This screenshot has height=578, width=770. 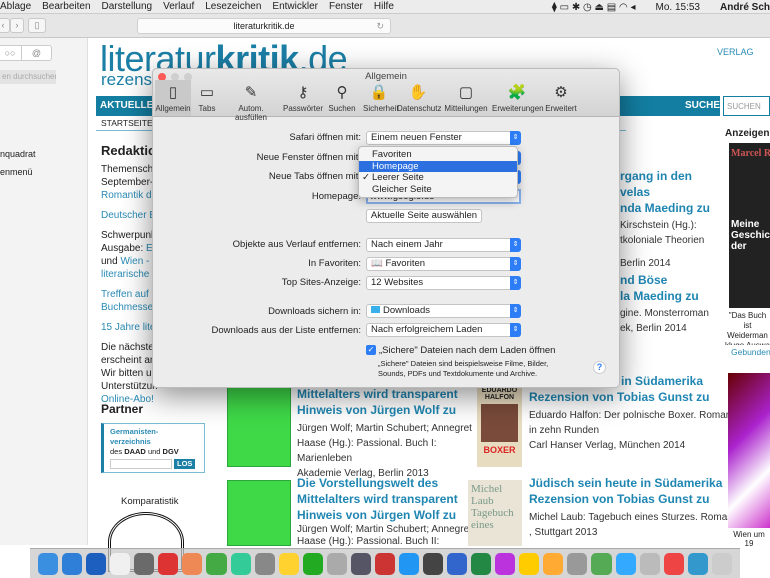 I want to click on menu-darstellung: Darstellung, so click(x=127, y=6).